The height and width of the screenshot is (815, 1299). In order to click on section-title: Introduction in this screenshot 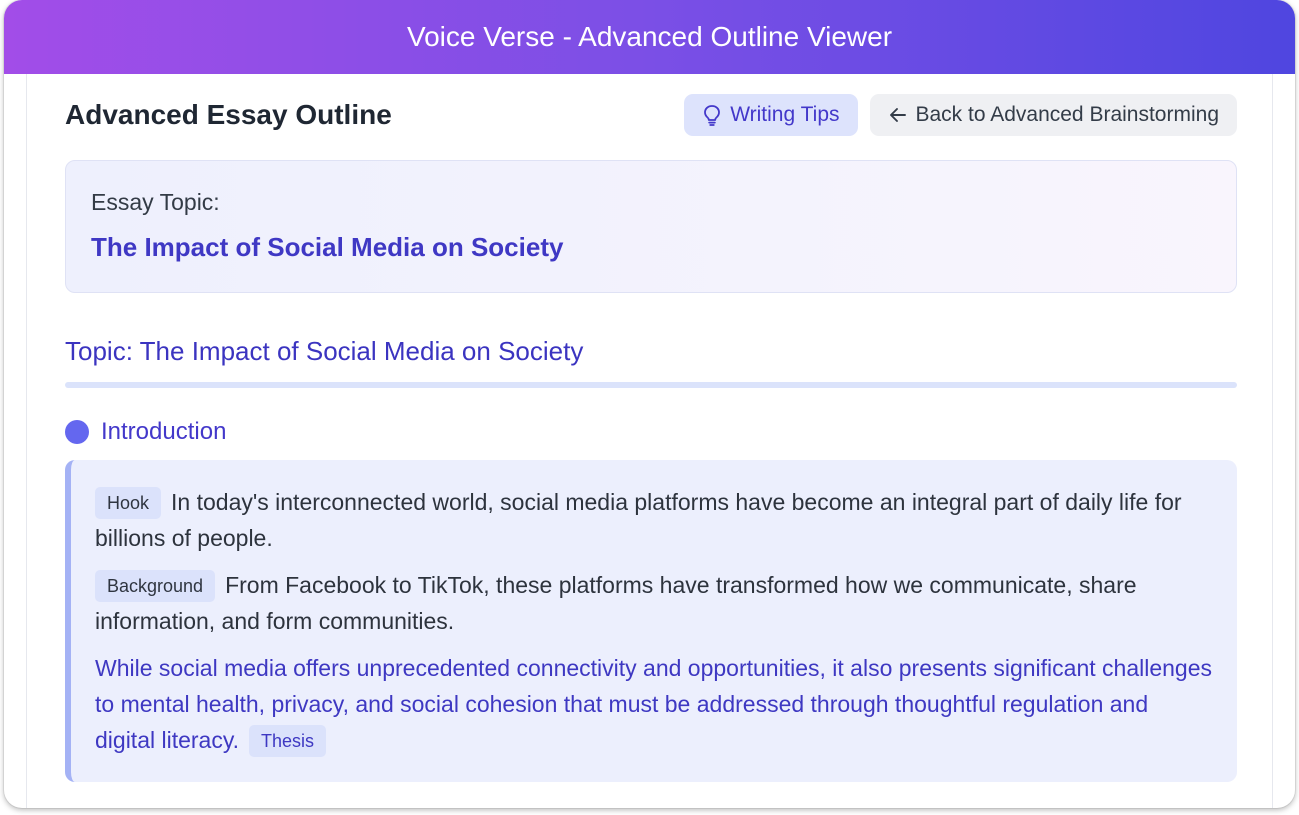, I will do `click(164, 431)`.